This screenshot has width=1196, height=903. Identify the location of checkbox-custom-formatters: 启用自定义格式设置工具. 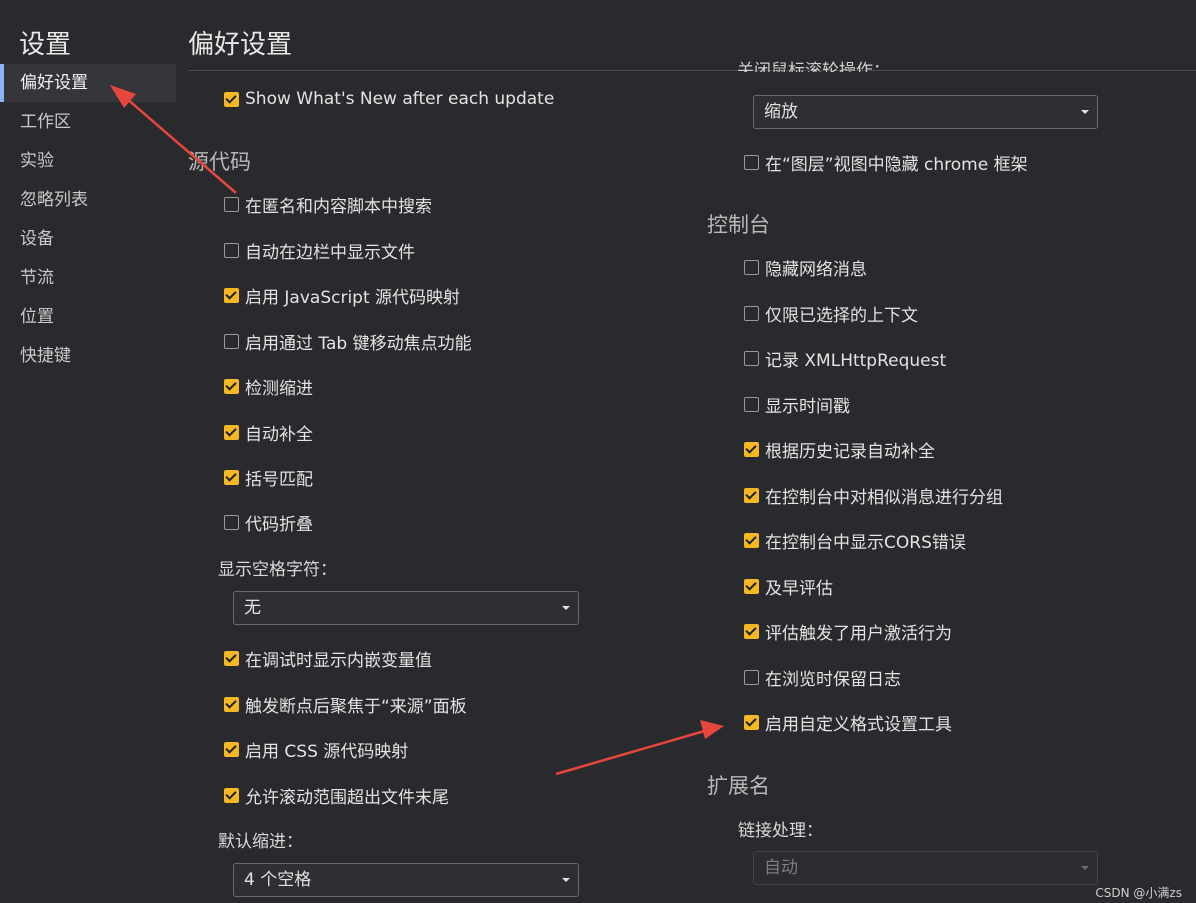
(848, 722).